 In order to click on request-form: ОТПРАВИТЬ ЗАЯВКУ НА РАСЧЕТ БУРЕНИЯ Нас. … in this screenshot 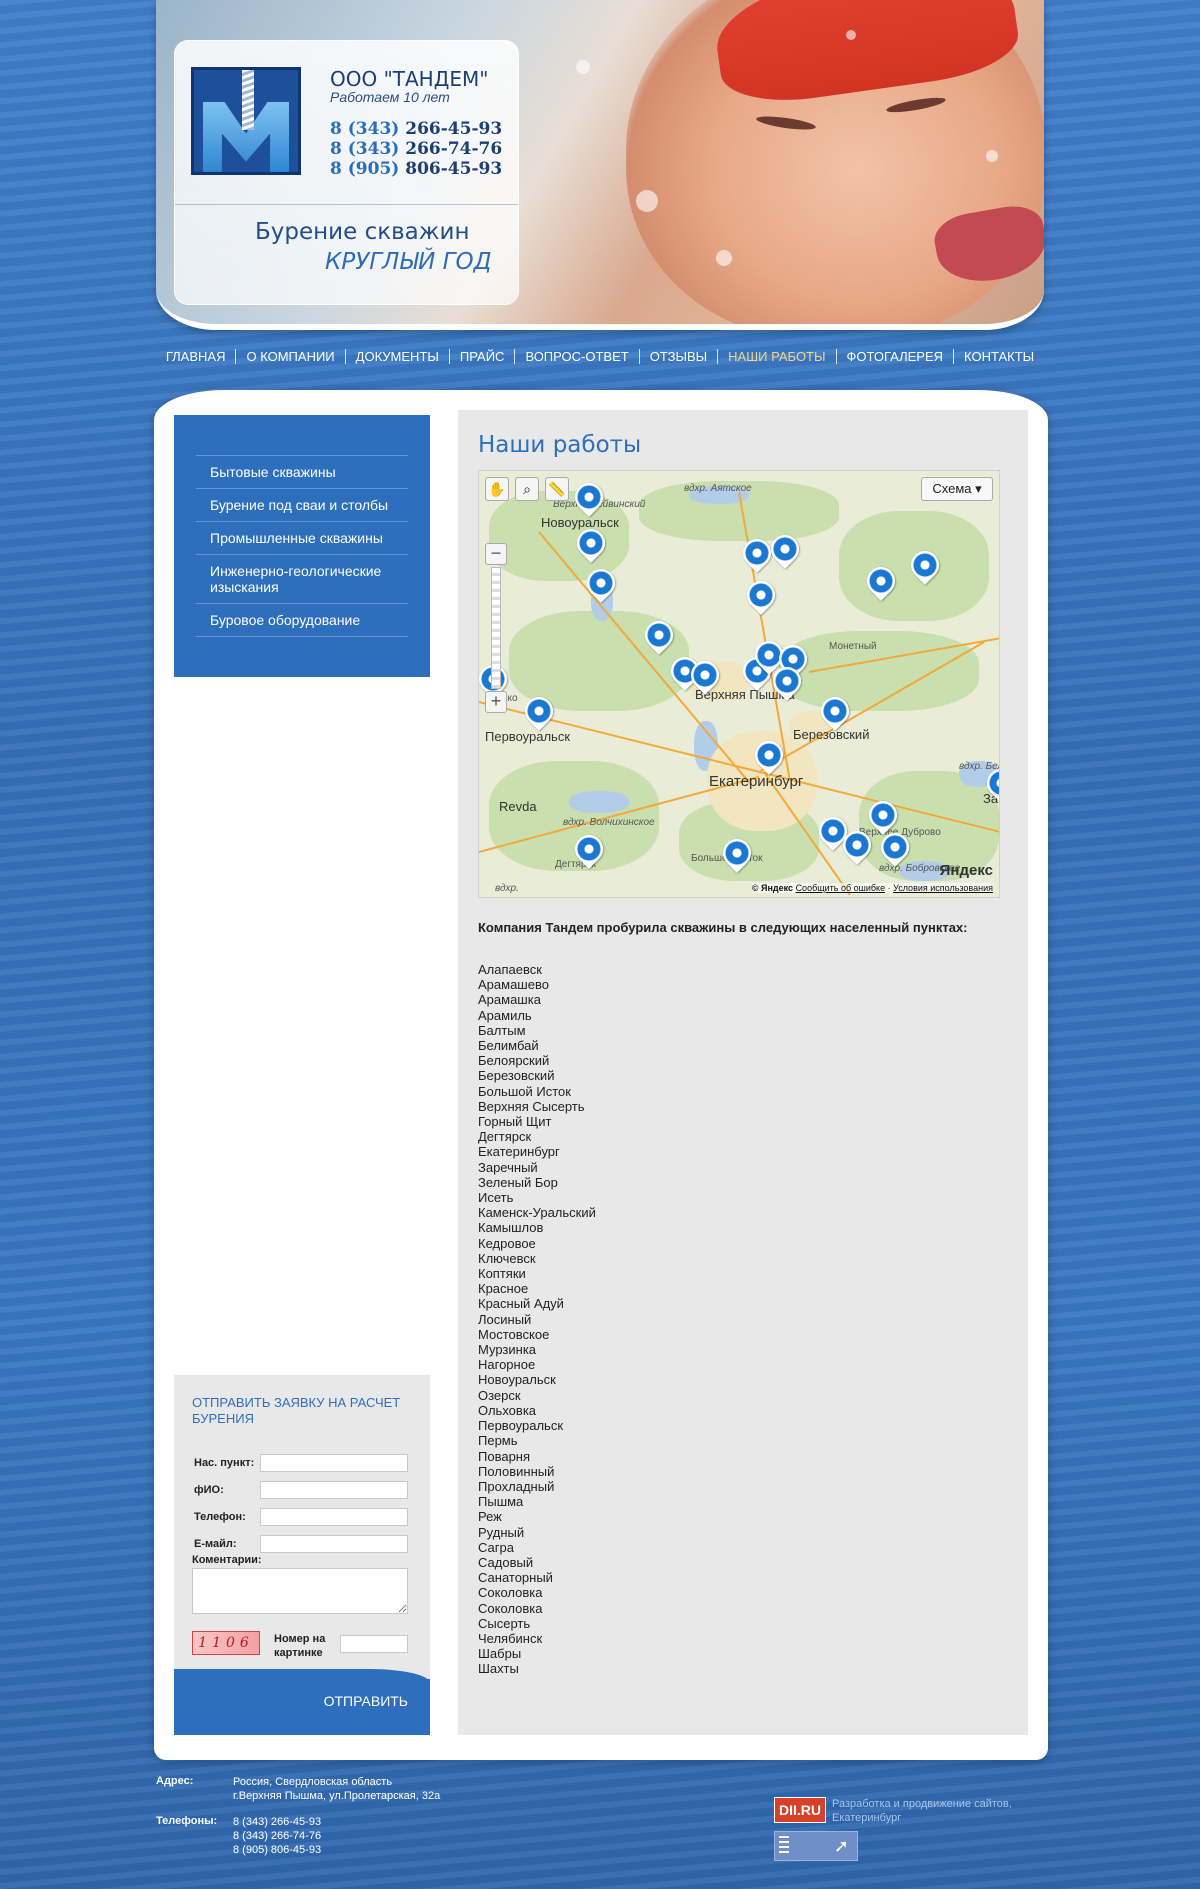, I will do `click(302, 1529)`.